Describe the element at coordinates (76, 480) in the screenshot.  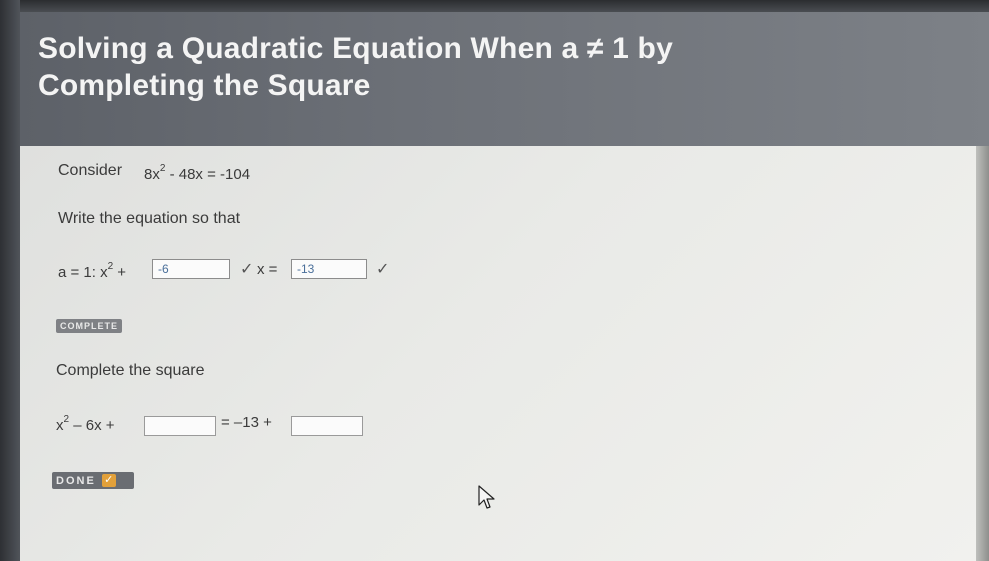
I see `done-button-label: DONE` at that location.